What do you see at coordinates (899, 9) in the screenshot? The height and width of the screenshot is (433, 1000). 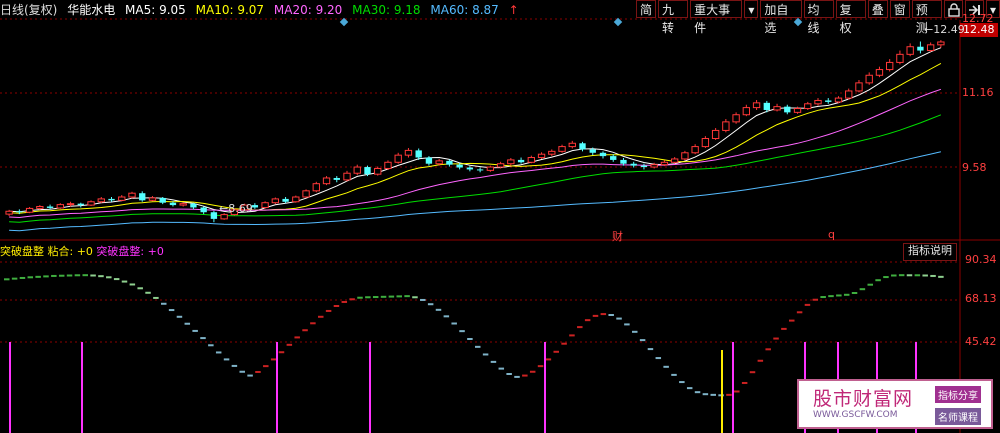 I see `window-button: 窗` at bounding box center [899, 9].